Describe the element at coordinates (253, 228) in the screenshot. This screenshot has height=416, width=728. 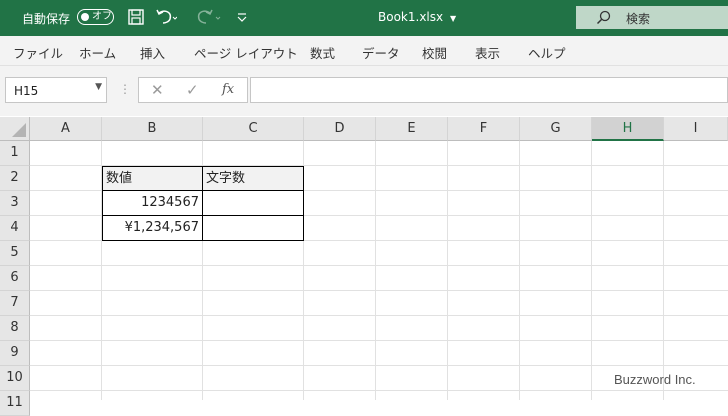
I see `cell-c4` at that location.